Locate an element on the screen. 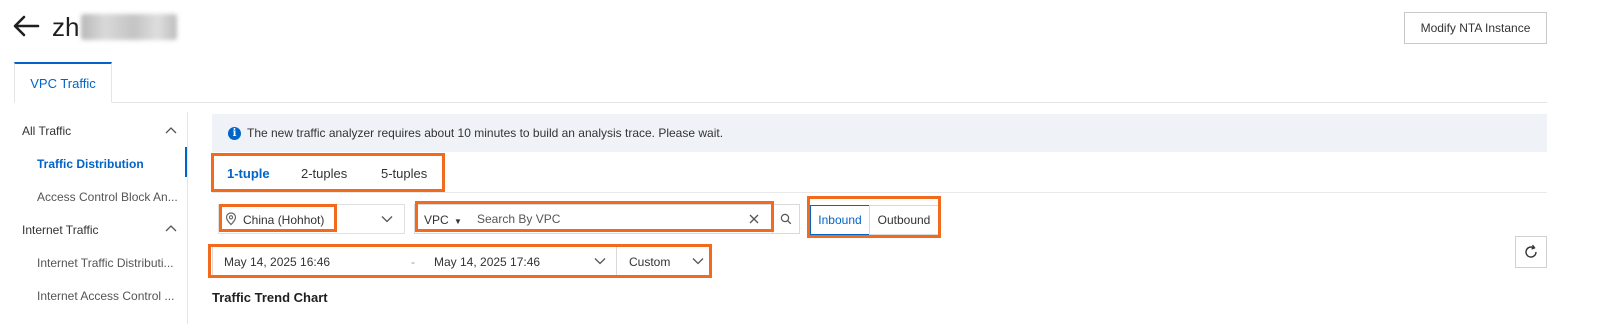  direction-highlight-box is located at coordinates (874, 217).